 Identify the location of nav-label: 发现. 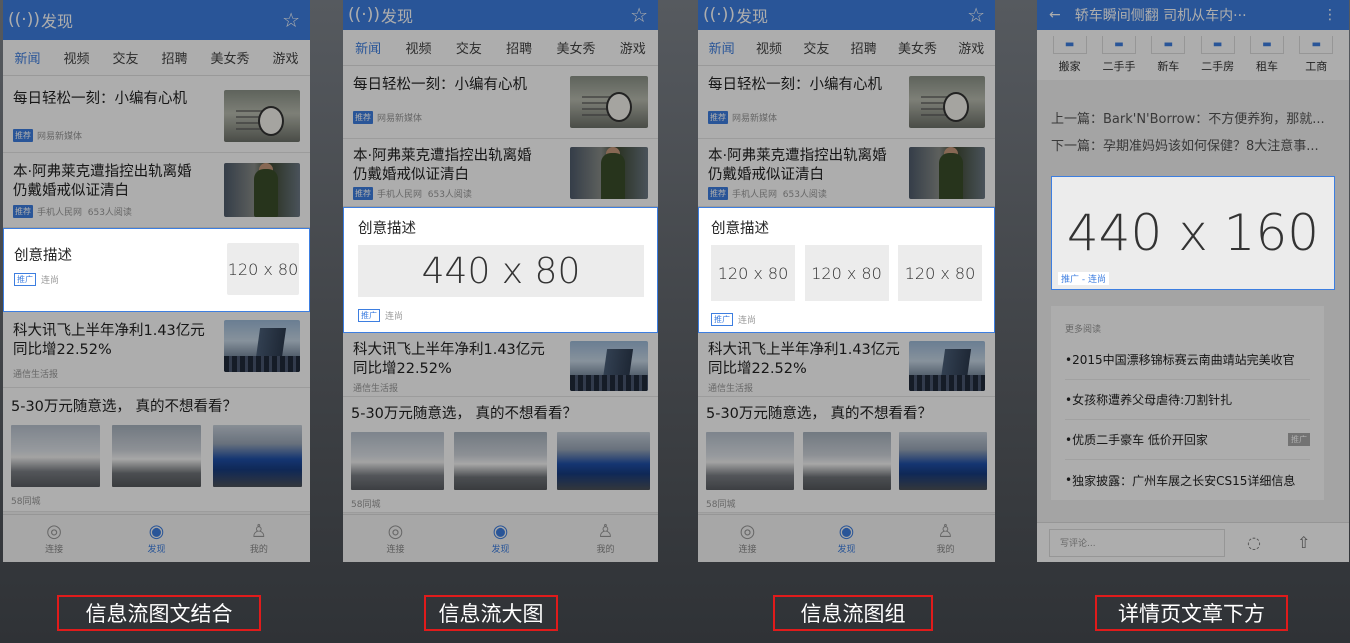
(156, 550).